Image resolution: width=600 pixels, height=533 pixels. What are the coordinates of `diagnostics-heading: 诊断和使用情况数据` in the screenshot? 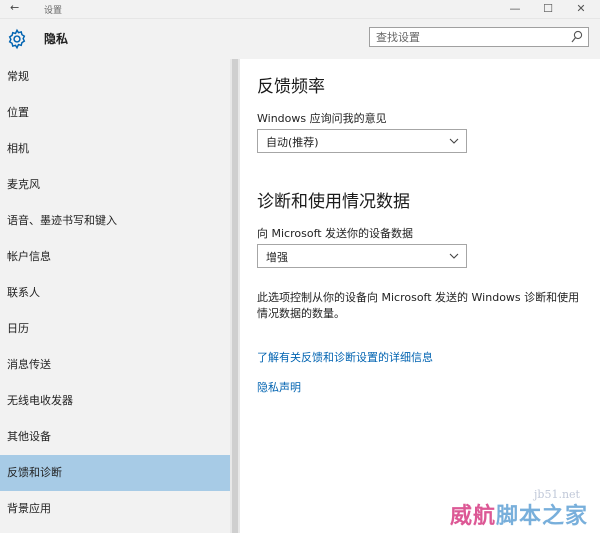 It's located at (333, 202).